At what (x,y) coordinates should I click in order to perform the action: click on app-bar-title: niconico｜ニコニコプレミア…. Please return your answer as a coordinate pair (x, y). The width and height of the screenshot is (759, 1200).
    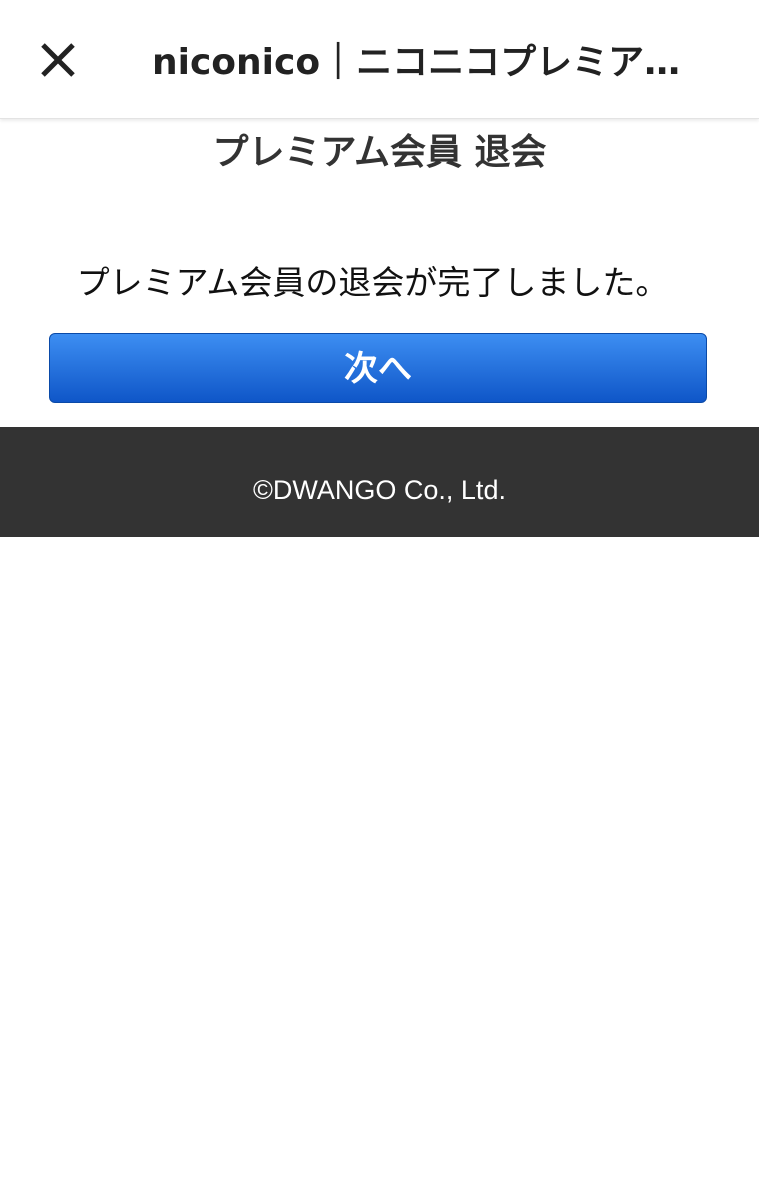
    Looking at the image, I should click on (416, 62).